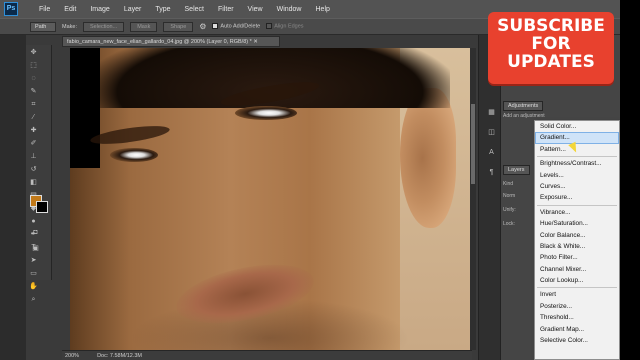 The image size is (640, 360). I want to click on tool-mode-select: Path, so click(43, 26).